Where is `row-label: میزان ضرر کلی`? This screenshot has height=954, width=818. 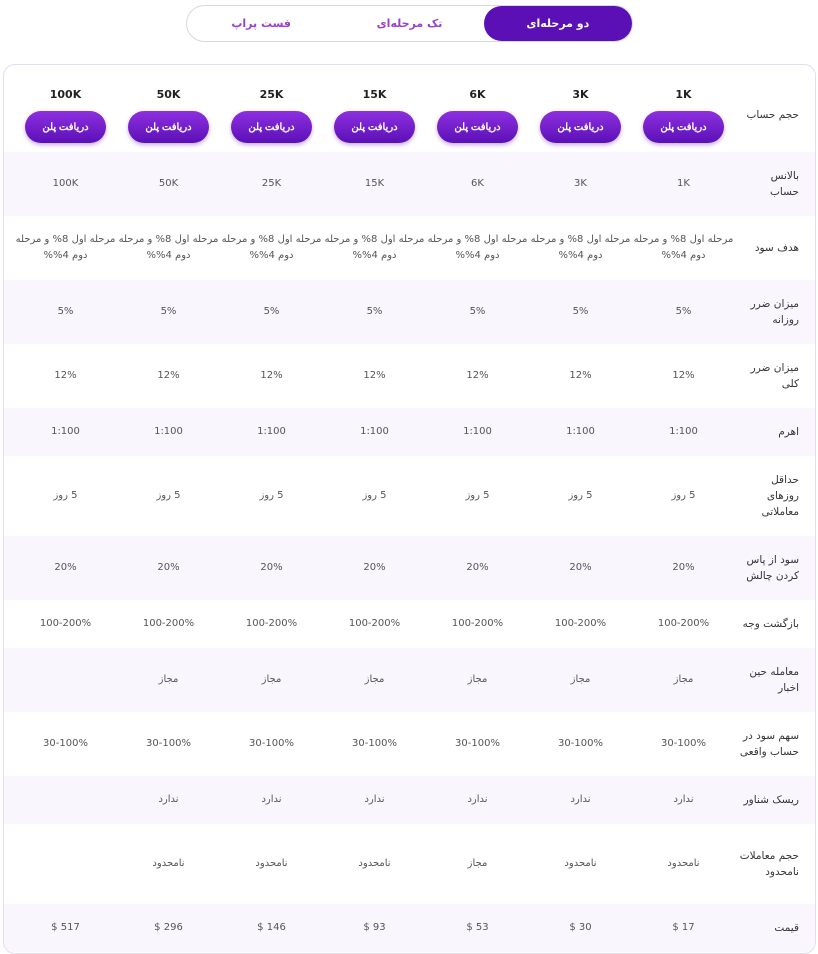
row-label: میزان ضرر کلی is located at coordinates (774, 376).